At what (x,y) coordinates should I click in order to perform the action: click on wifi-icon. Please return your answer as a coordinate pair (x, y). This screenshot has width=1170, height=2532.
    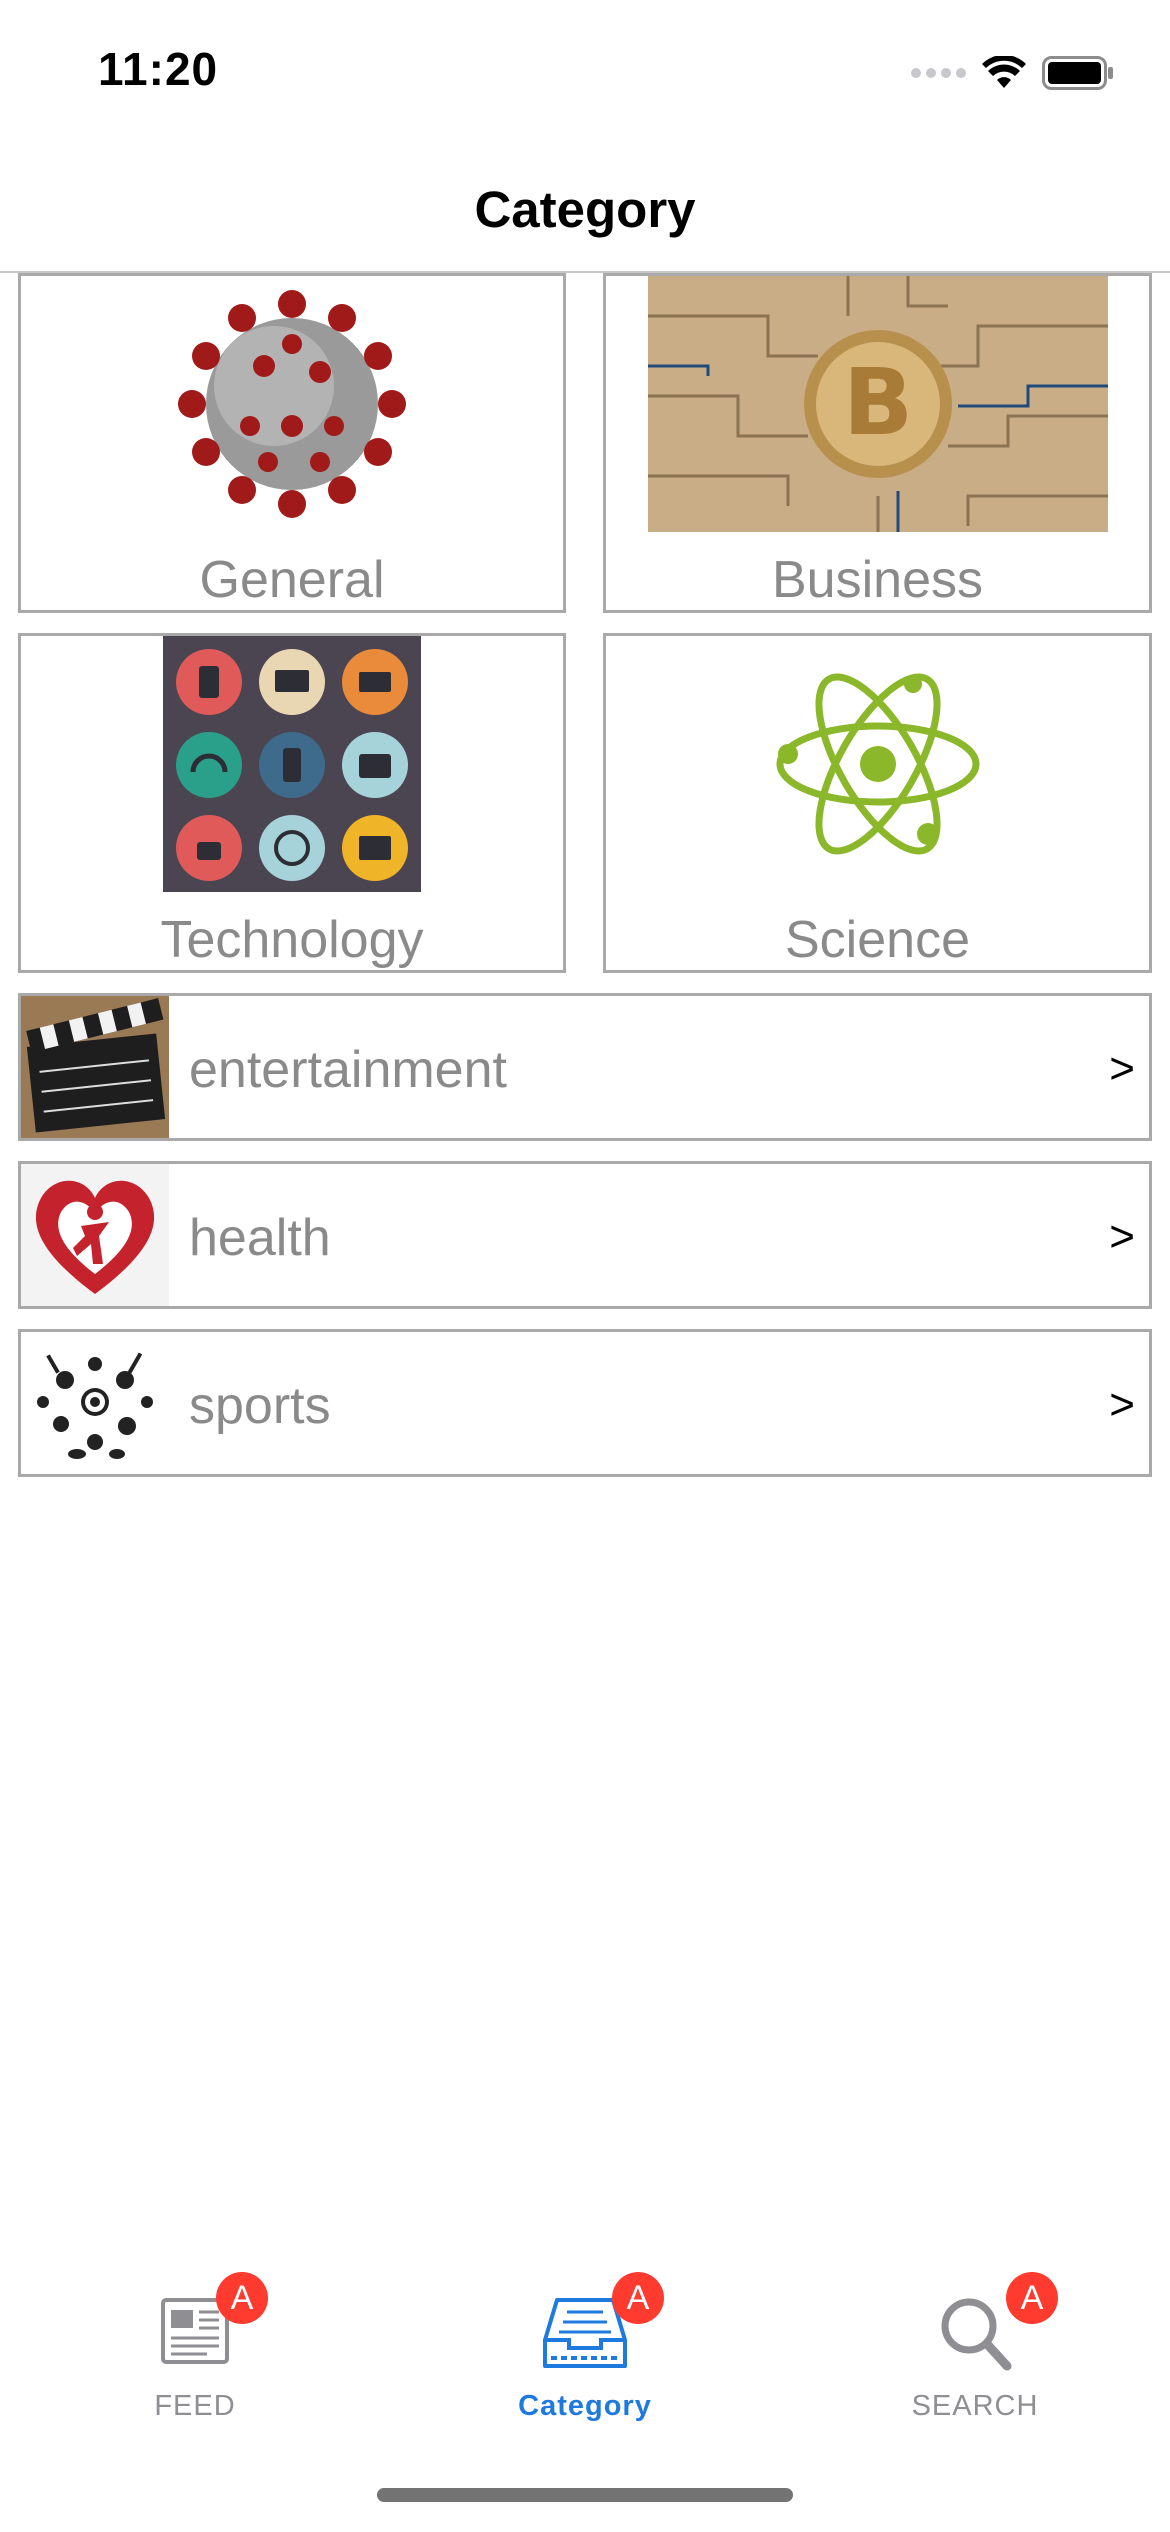
    Looking at the image, I should click on (1004, 72).